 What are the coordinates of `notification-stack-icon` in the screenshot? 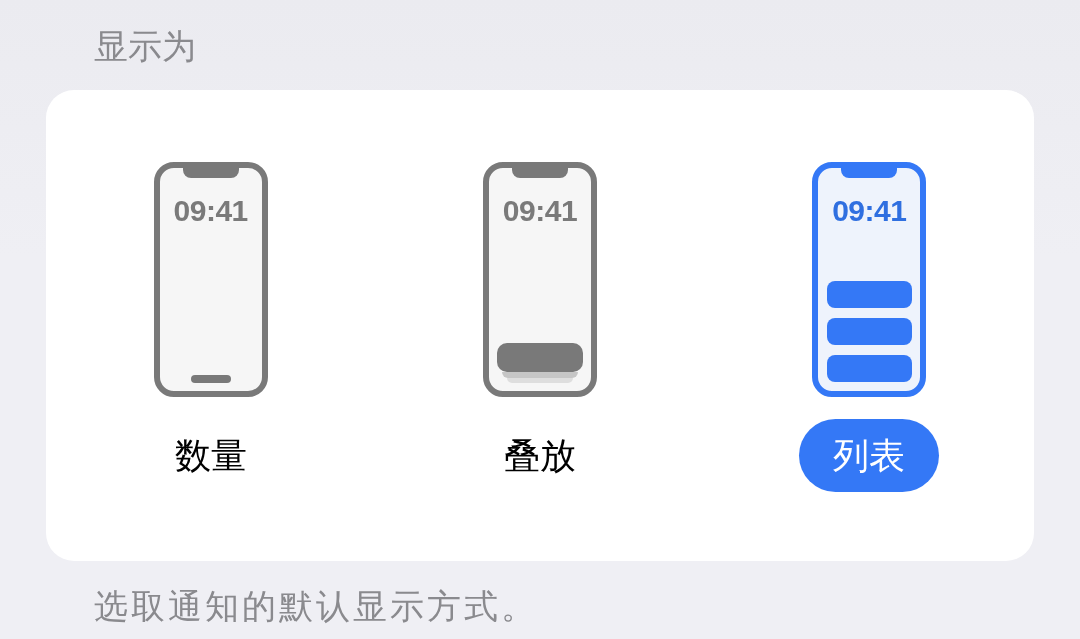 It's located at (540, 363).